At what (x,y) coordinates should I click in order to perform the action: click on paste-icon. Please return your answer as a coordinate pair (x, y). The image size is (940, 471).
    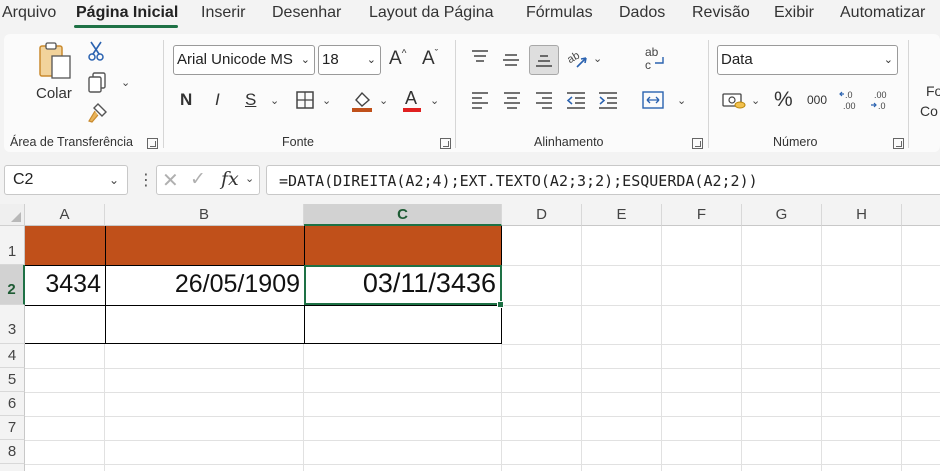
    Looking at the image, I should click on (56, 61).